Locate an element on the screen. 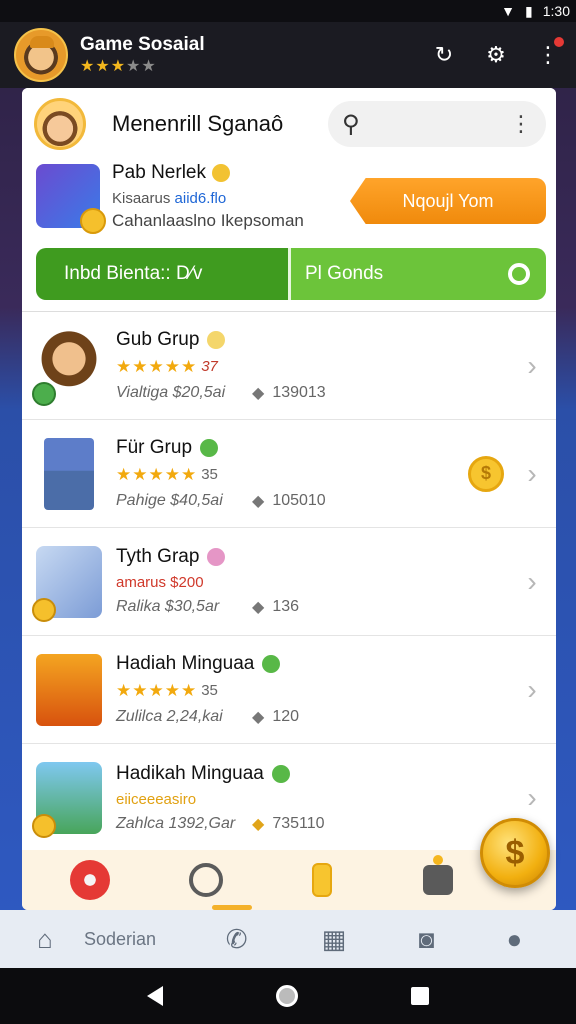  dart-button is located at coordinates (90, 880).